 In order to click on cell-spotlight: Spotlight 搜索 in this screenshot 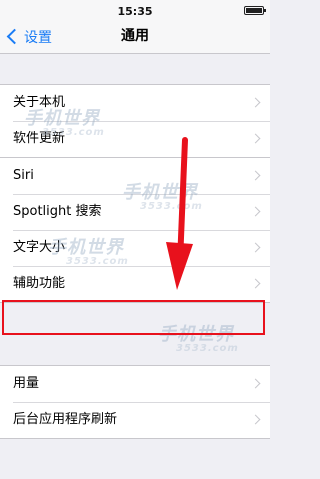, I will do `click(135, 212)`.